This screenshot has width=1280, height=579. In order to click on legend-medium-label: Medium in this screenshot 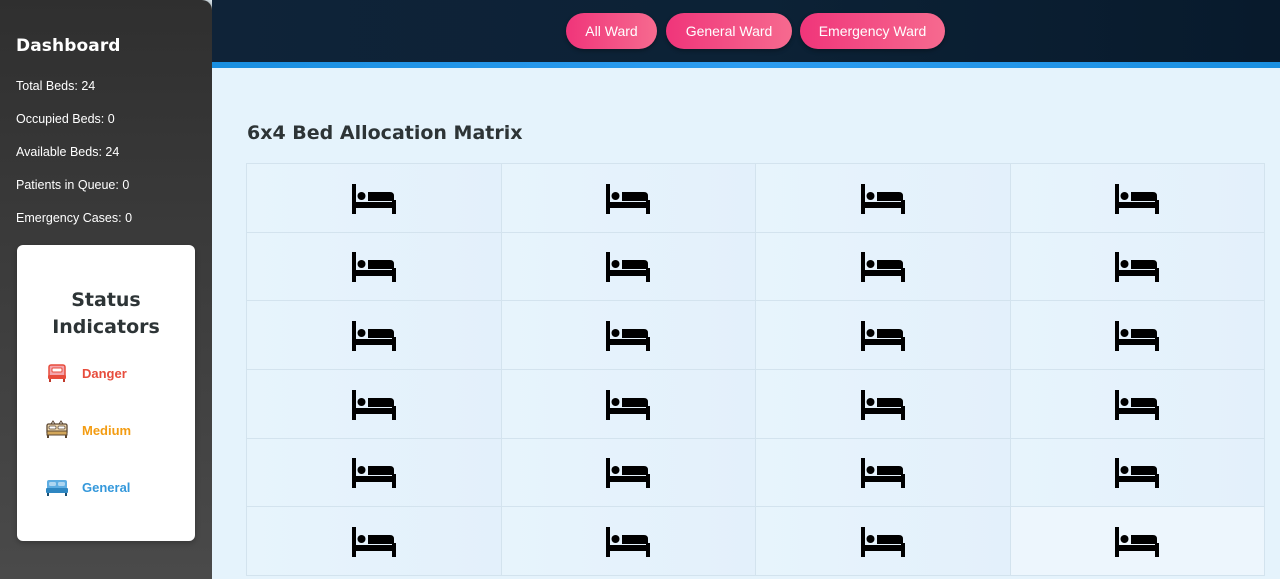, I will do `click(107, 430)`.